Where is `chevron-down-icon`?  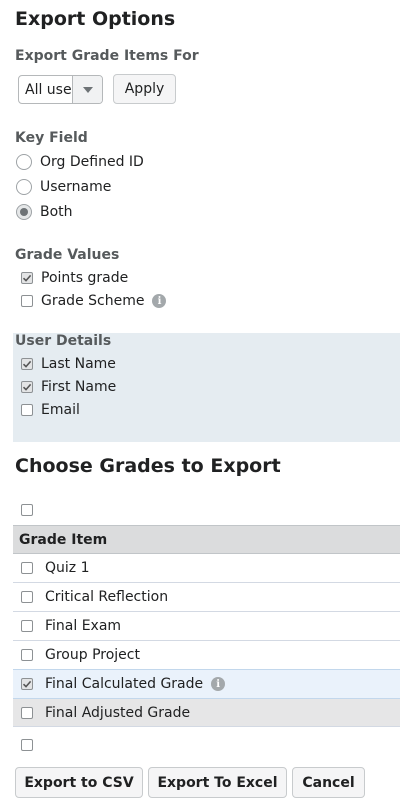 chevron-down-icon is located at coordinates (87, 89).